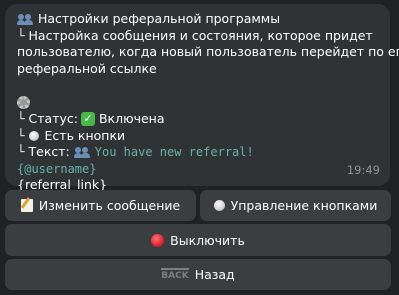  I want to click on description-third-line: реферальной ссылке, so click(197, 69).